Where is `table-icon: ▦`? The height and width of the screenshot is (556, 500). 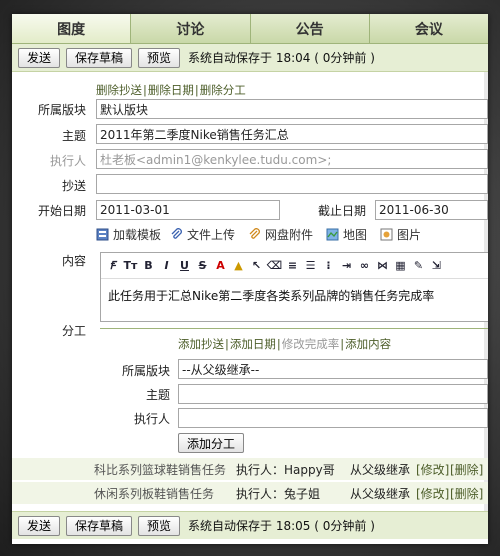
table-icon: ▦ is located at coordinates (400, 265).